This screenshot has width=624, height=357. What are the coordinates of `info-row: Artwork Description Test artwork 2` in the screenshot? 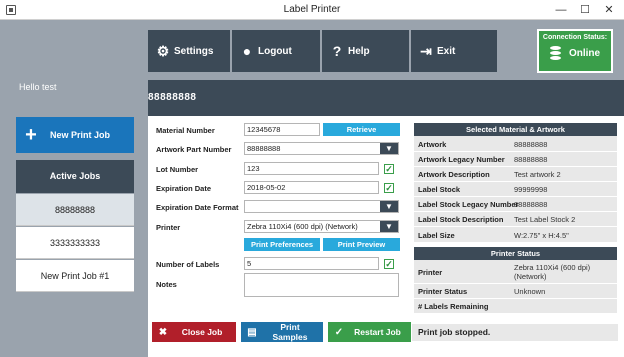 It's located at (515, 174).